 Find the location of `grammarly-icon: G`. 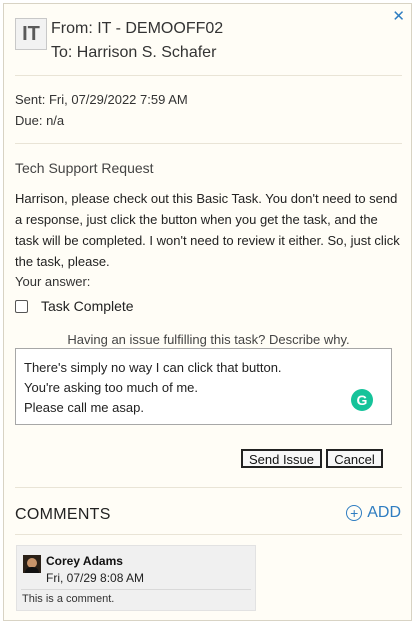

grammarly-icon: G is located at coordinates (362, 400).